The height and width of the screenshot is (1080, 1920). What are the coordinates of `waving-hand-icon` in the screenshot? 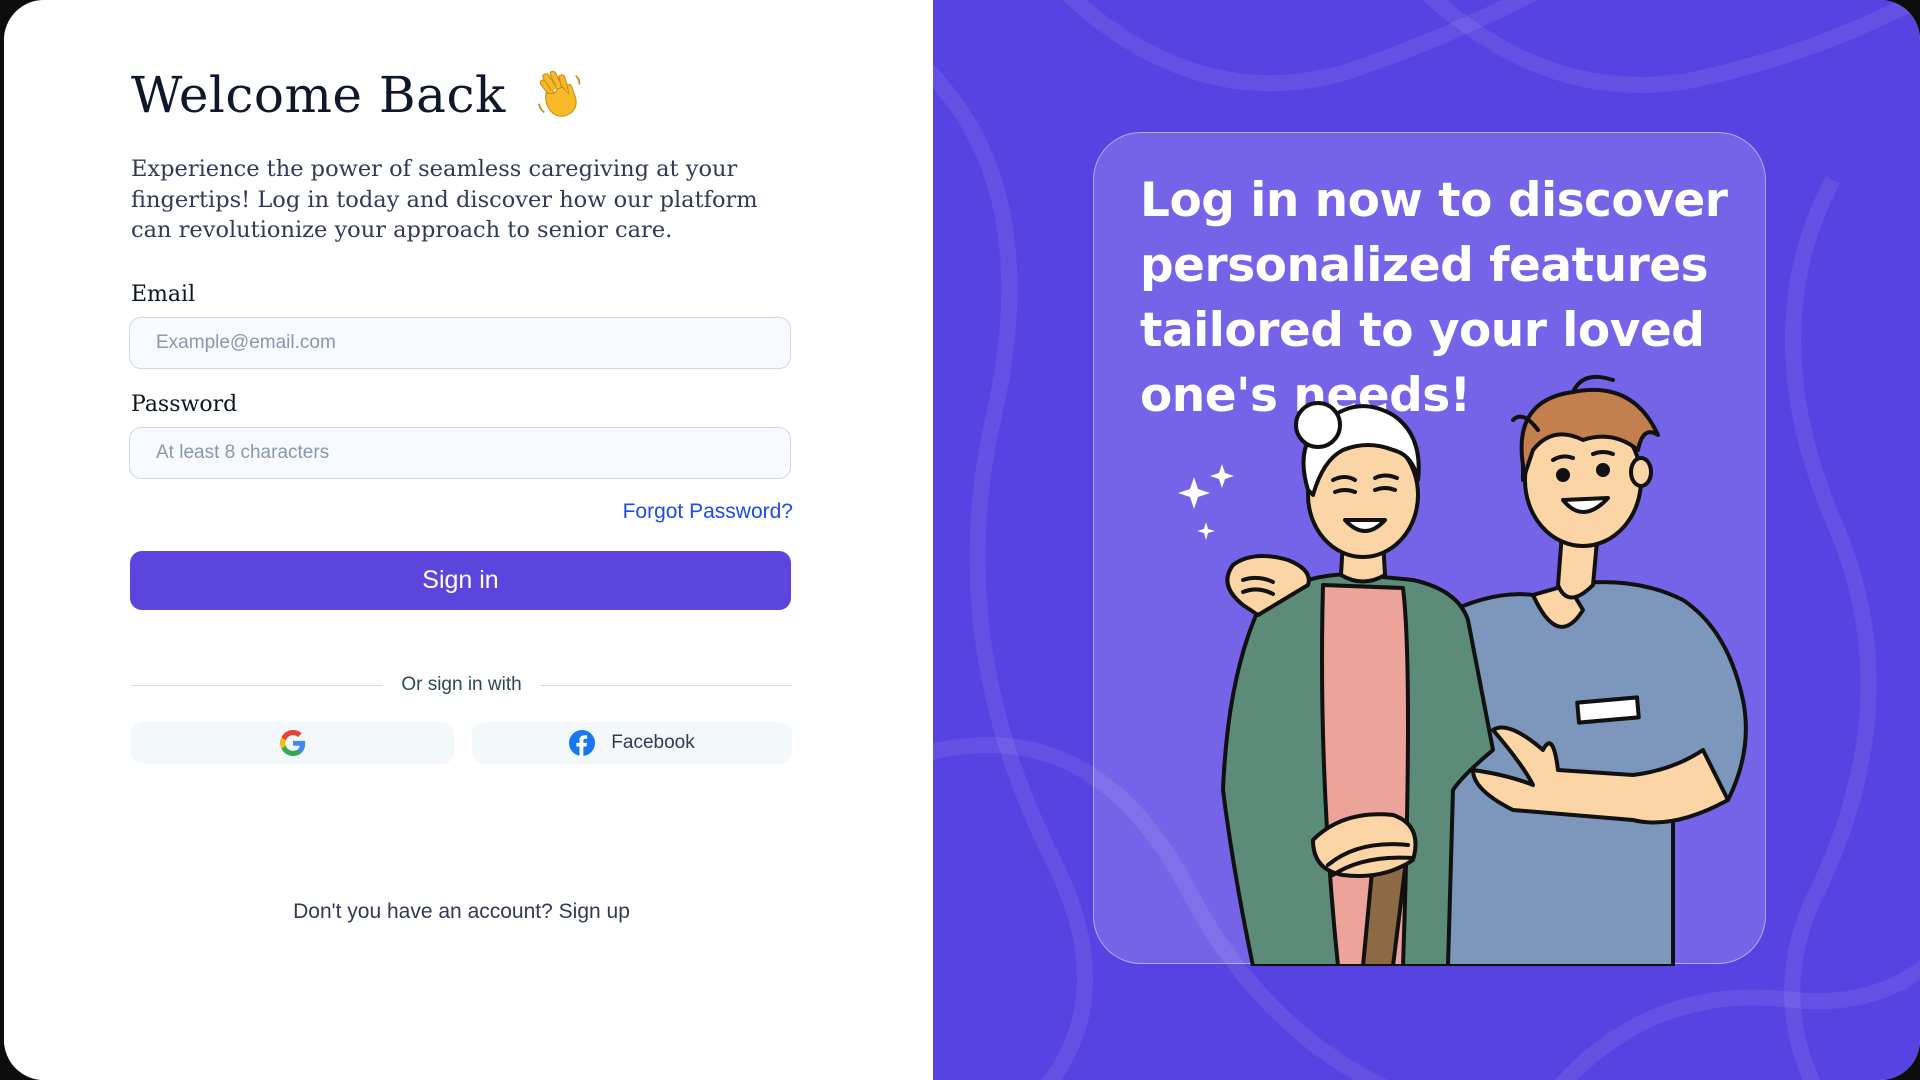 It's located at (559, 93).